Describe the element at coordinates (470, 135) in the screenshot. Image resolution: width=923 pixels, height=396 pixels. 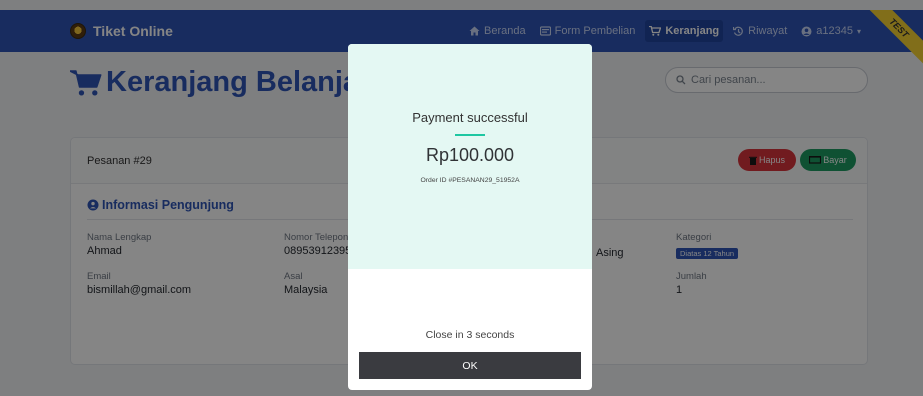
I see `accent-divider` at that location.